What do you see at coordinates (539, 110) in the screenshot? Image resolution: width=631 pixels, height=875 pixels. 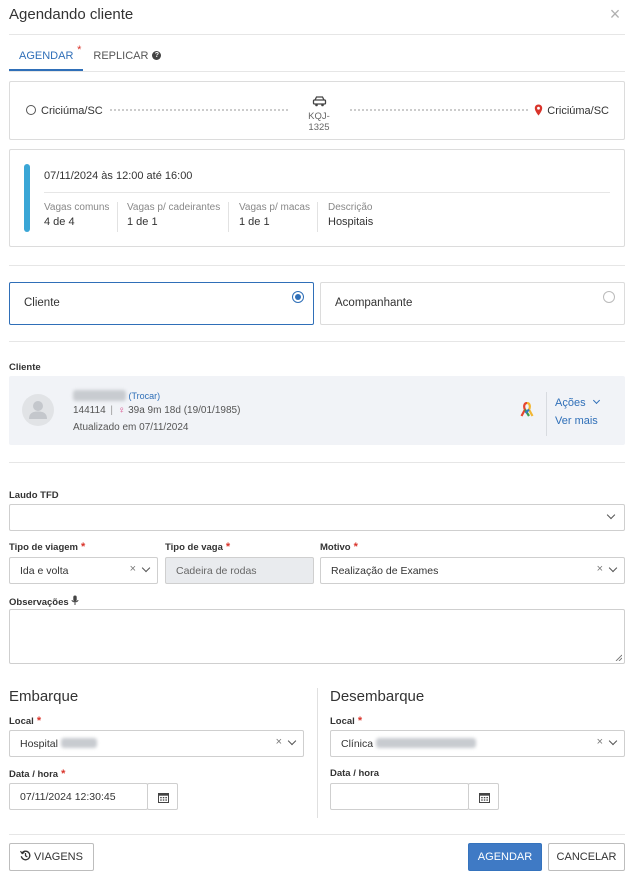 I see `location-pin-icon` at bounding box center [539, 110].